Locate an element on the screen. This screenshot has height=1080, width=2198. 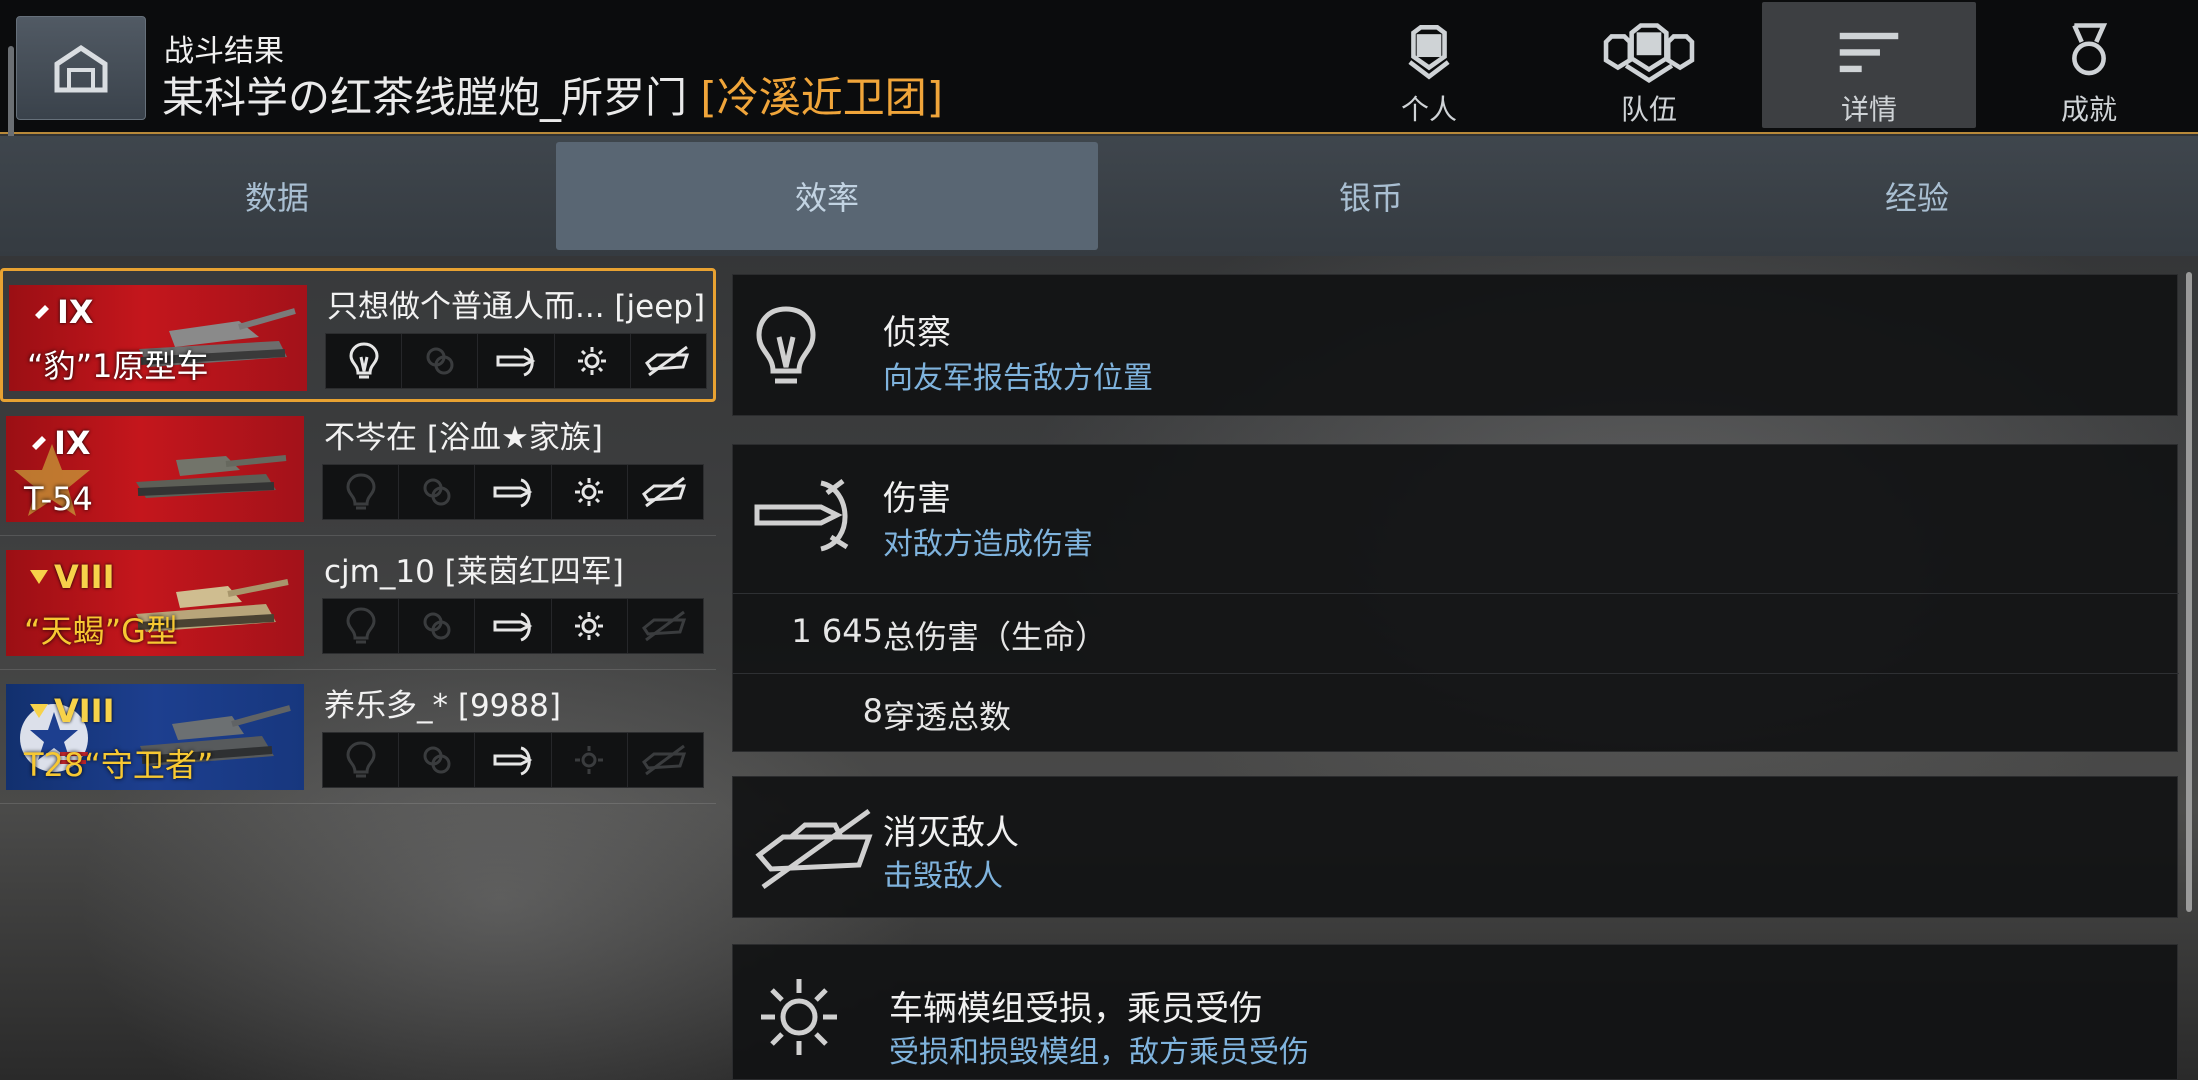
clan-tag: [冷溪近卫团] is located at coordinates (822, 97).